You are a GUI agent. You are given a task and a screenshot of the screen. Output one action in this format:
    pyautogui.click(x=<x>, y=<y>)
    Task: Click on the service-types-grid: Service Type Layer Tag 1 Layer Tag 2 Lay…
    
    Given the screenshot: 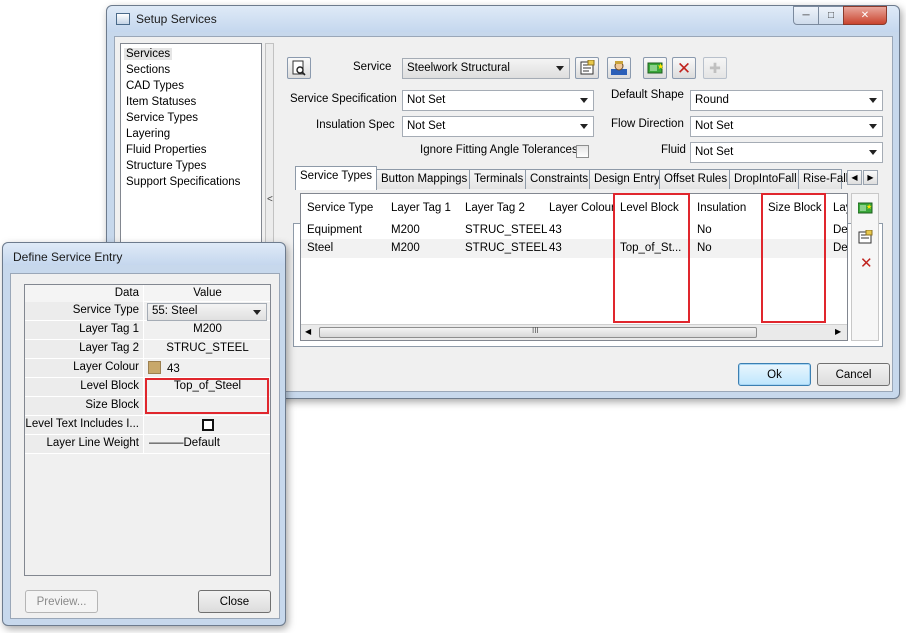 What is the action you would take?
    pyautogui.click(x=574, y=267)
    